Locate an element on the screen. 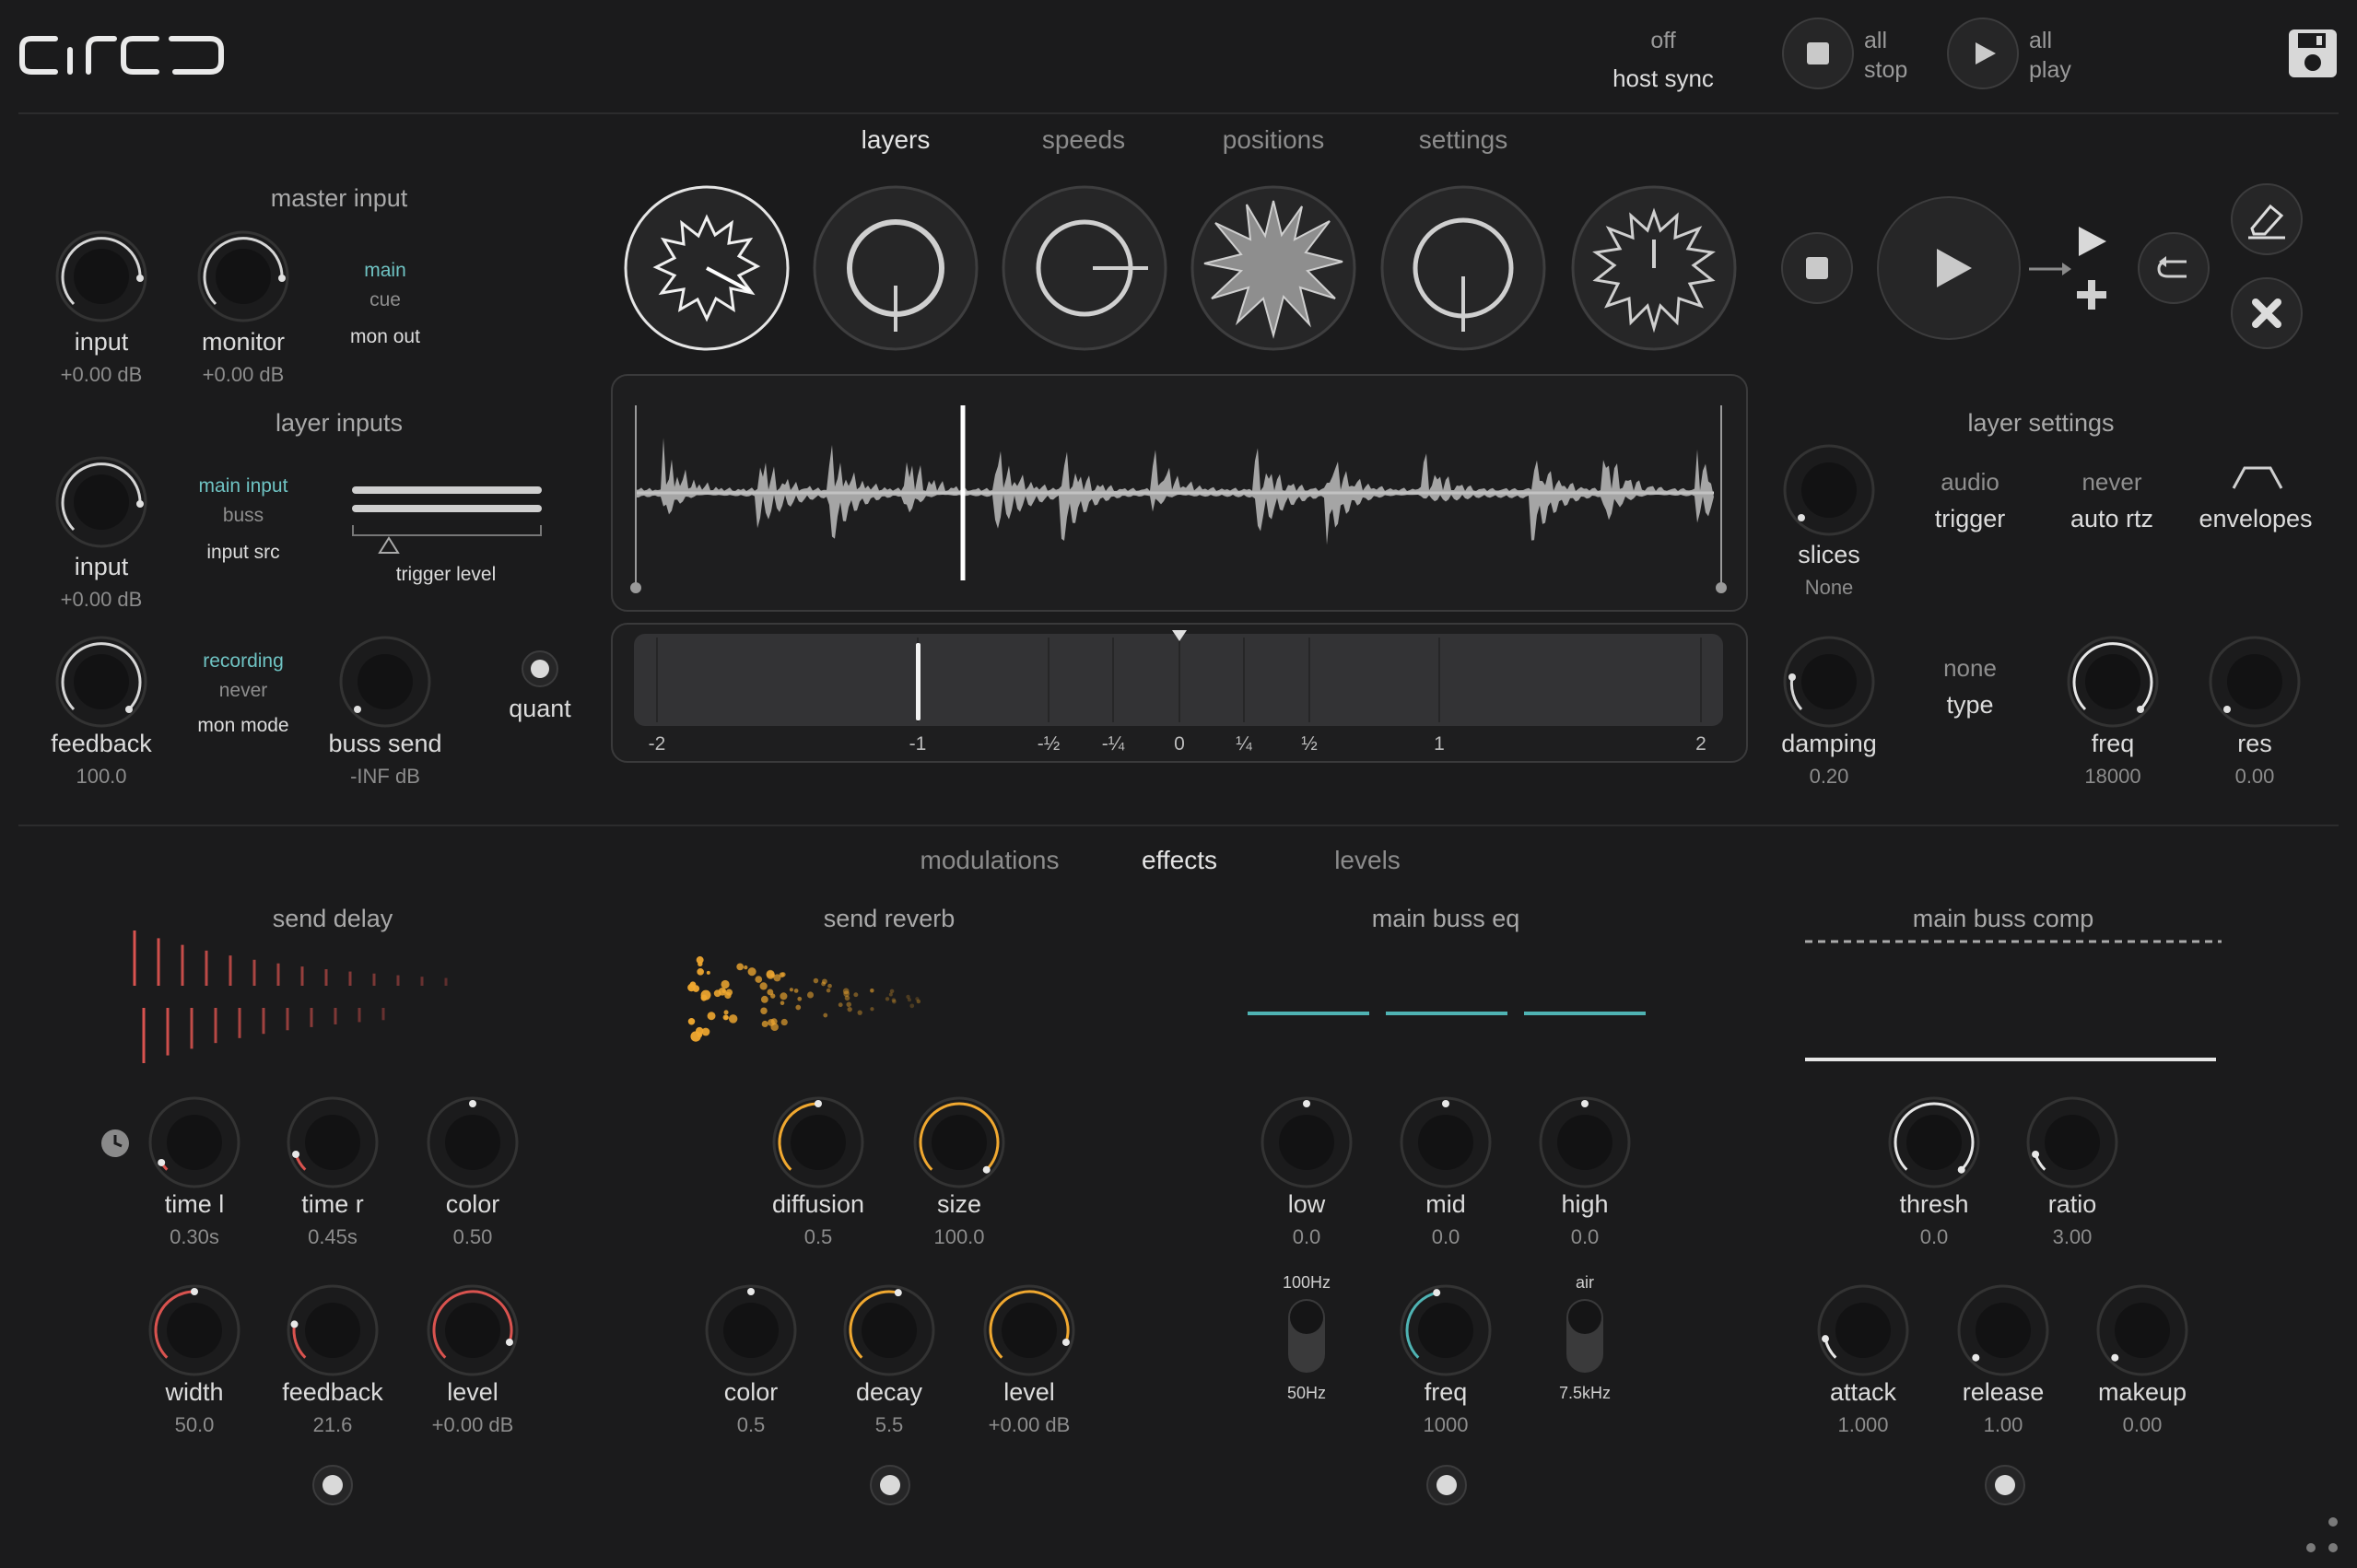 This screenshot has height=1568, width=2357. send-reverb-size-value: 100.0 is located at coordinates (959, 1236).